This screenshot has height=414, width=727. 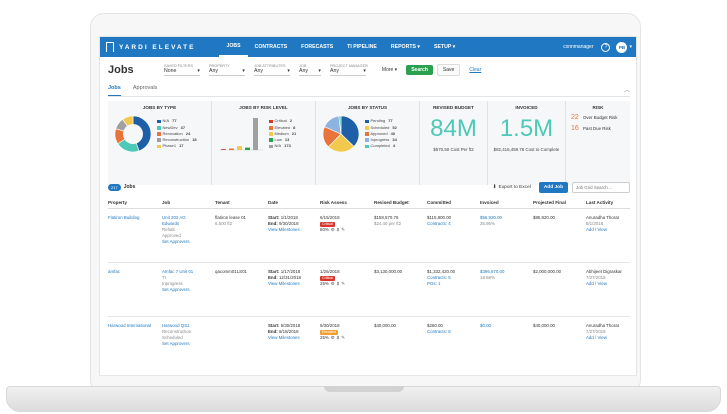 What do you see at coordinates (453, 149) in the screenshot?
I see `cost-per-sqft: $570.50 Cost Per ft2` at bounding box center [453, 149].